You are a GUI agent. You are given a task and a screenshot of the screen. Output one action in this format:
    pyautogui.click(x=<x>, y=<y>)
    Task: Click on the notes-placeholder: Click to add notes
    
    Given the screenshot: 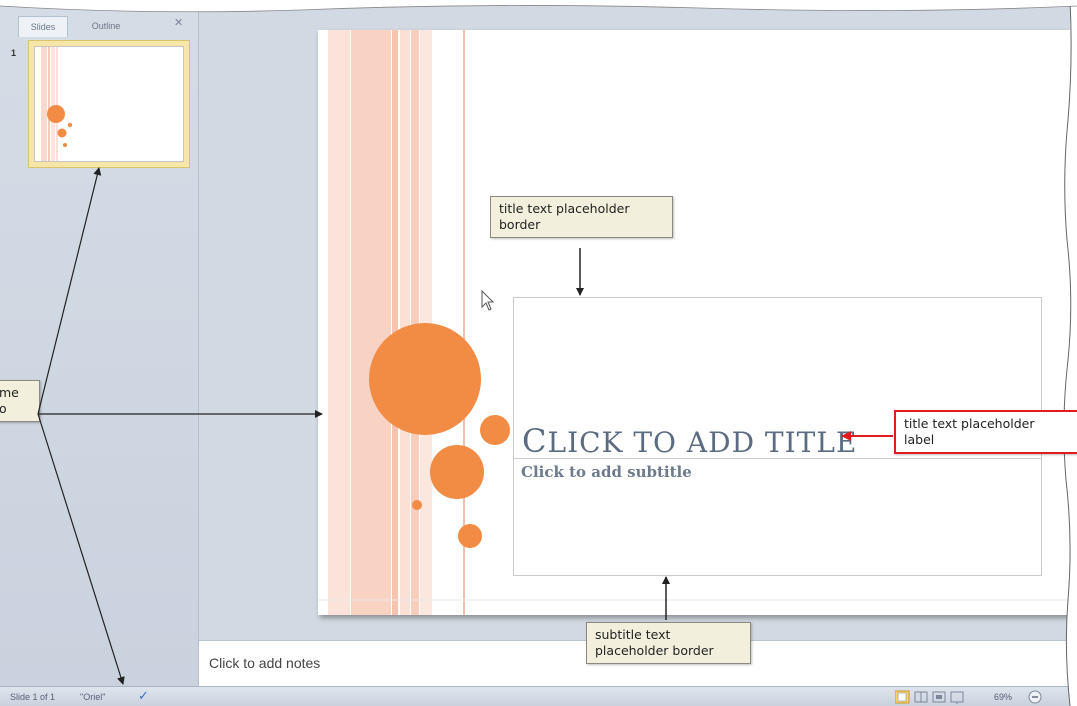 What is the action you would take?
    pyautogui.click(x=265, y=663)
    